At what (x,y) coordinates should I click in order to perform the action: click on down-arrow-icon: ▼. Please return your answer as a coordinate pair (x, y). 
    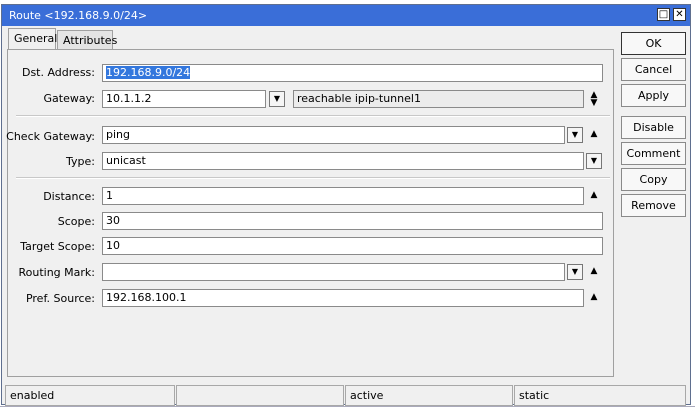
    Looking at the image, I should click on (594, 103).